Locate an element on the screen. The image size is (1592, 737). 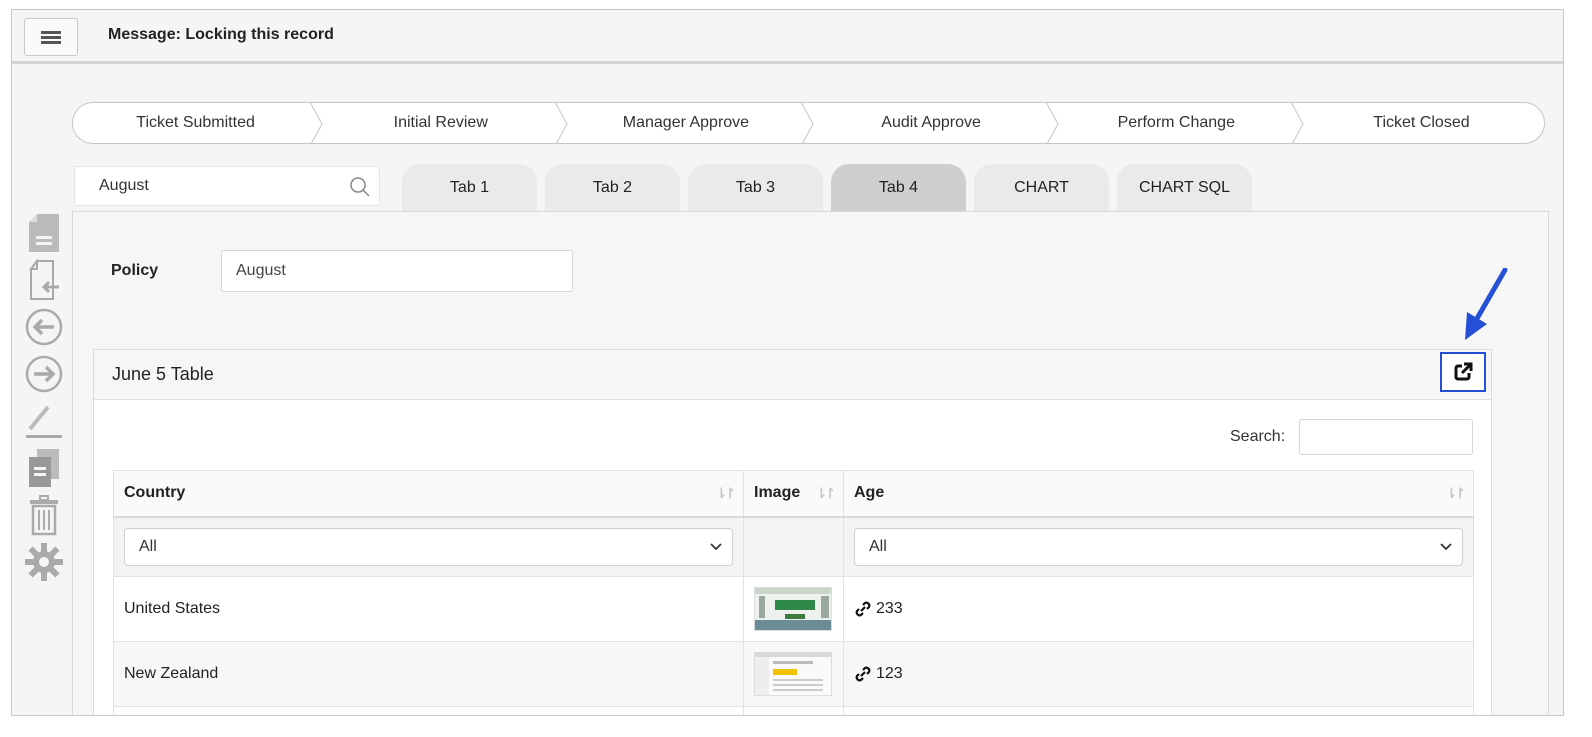
step-initial-review: Initial Review is located at coordinates (443, 123).